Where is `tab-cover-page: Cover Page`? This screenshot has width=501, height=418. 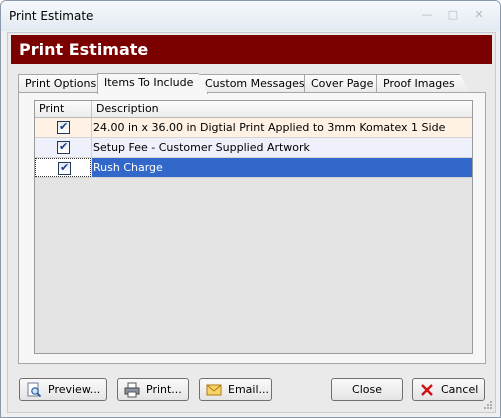 tab-cover-page: Cover Page is located at coordinates (346, 83).